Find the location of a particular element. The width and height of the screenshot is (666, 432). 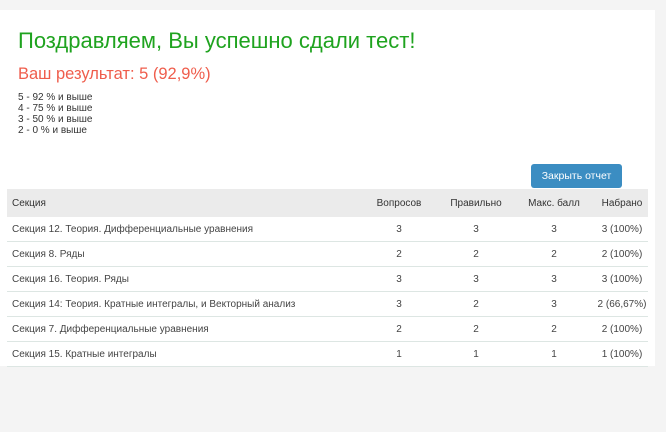

col-scored: Набрано is located at coordinates (622, 203).